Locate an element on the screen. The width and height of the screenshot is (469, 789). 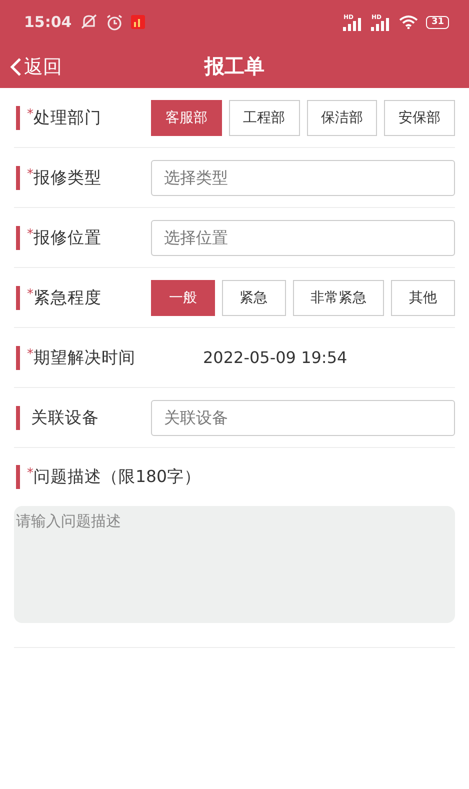
field-label: *问题描述（限180字） is located at coordinates (114, 477).